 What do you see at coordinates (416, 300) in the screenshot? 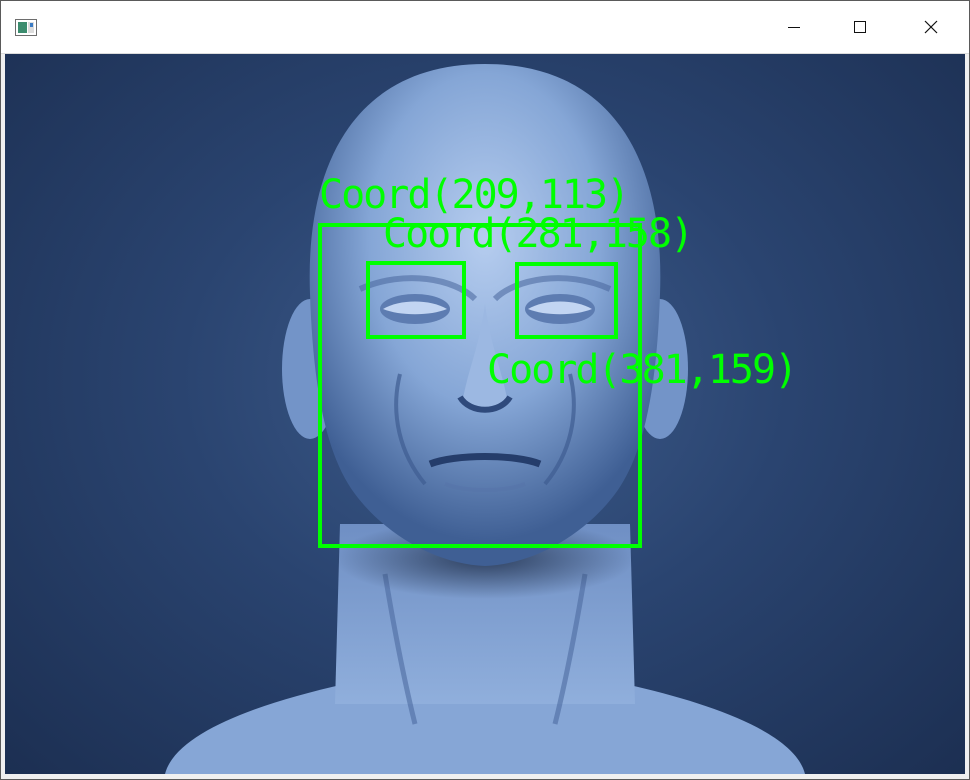
I see `left-eye-bounding-box` at bounding box center [416, 300].